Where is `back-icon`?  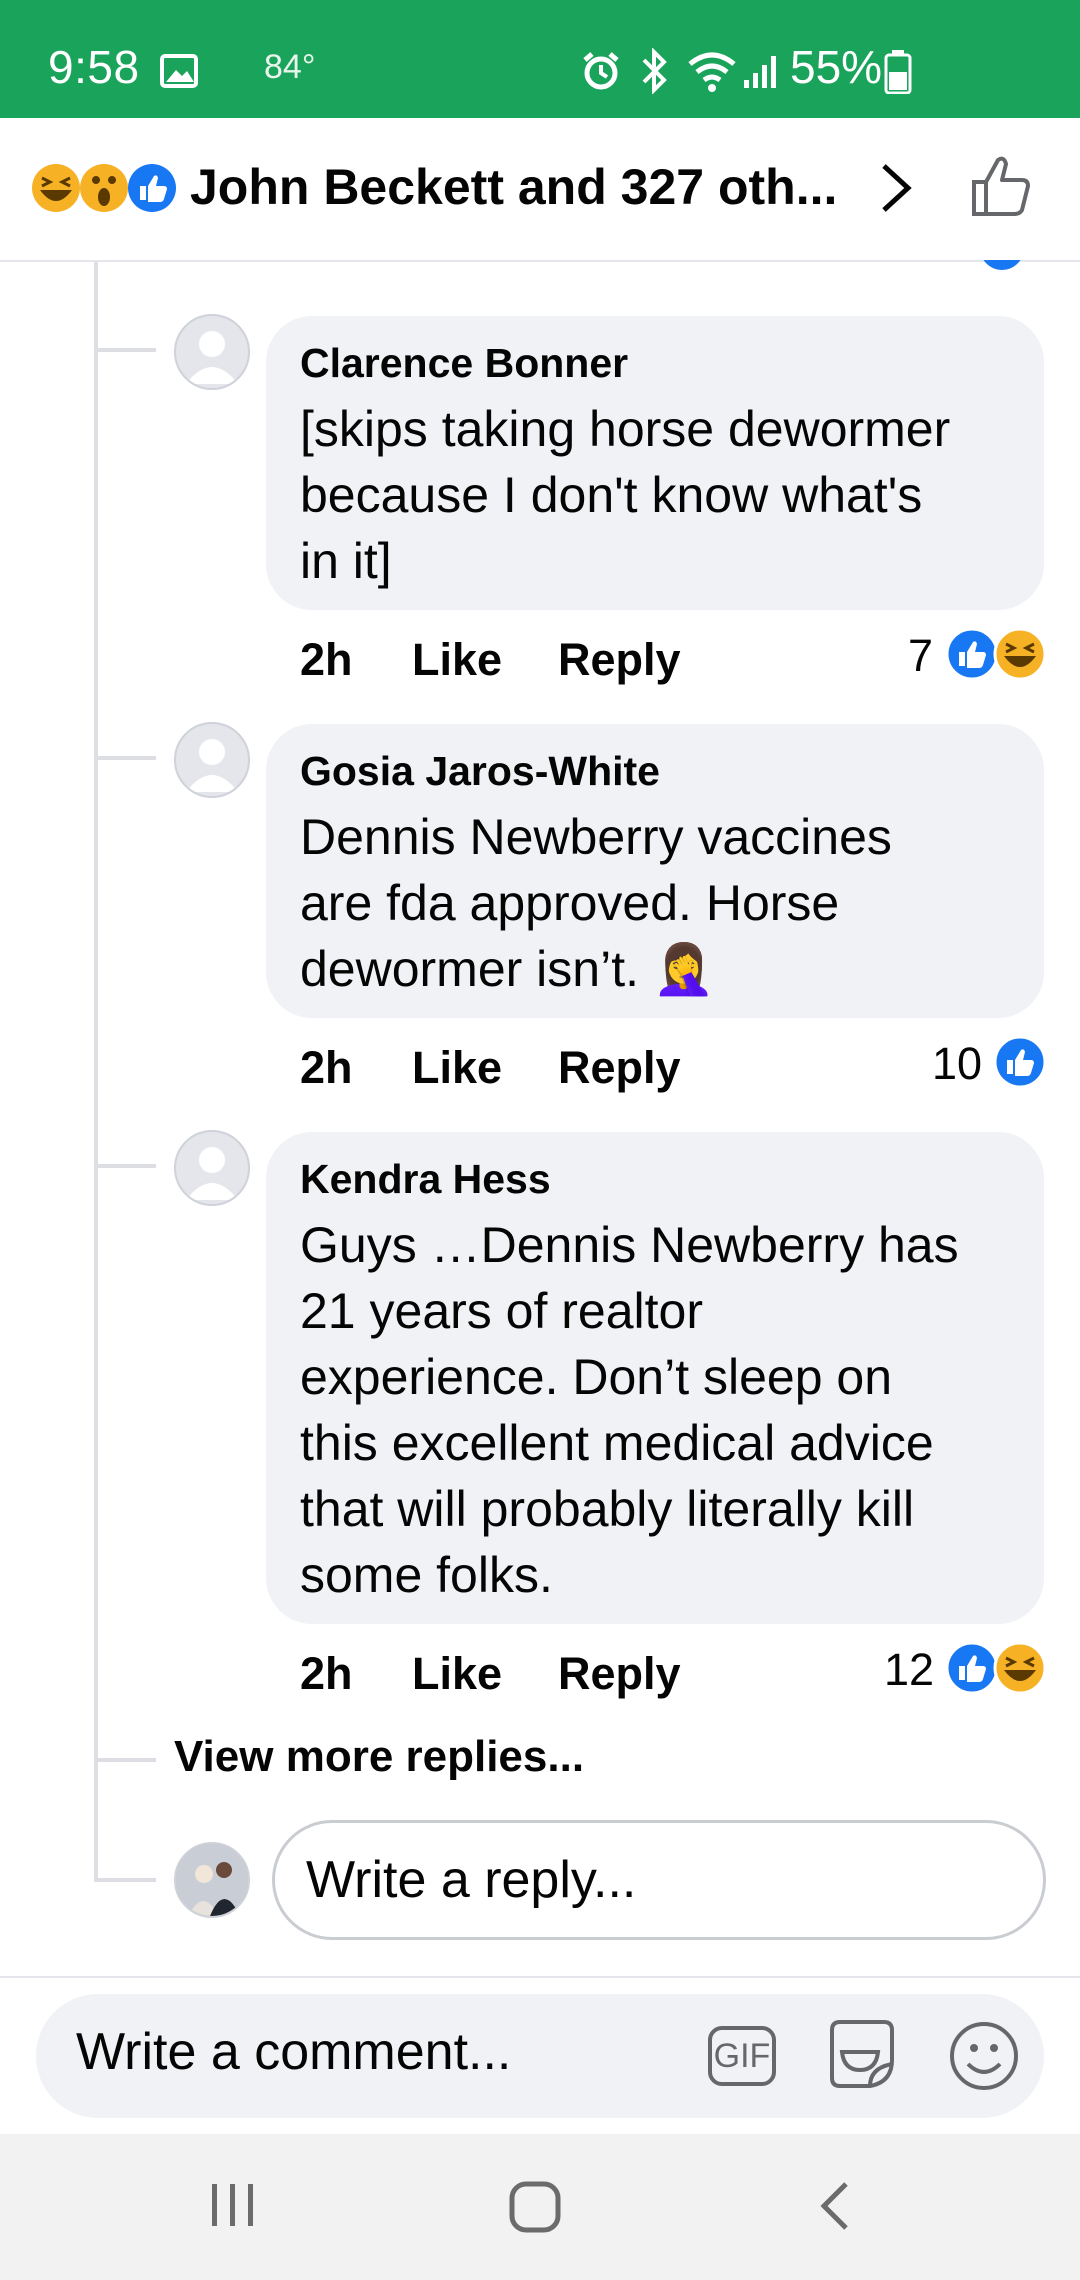 back-icon is located at coordinates (836, 2208).